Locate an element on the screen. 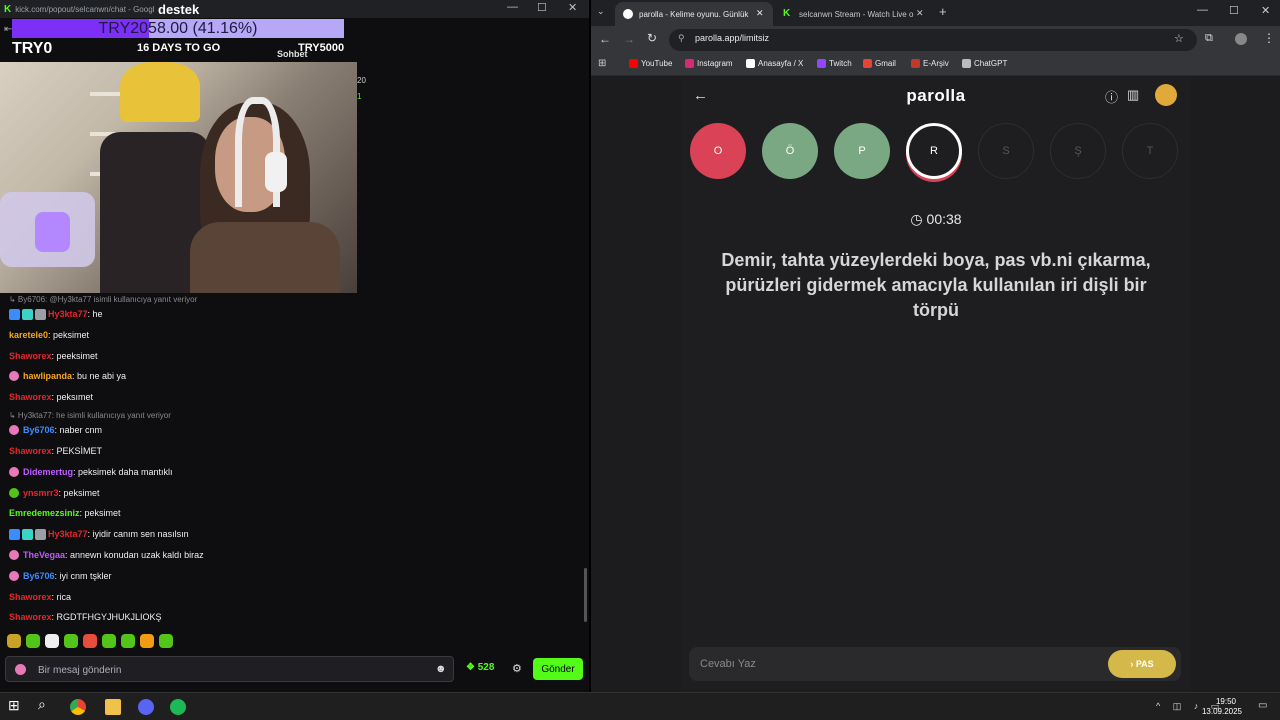 The height and width of the screenshot is (720, 1280). extensions-icon: ⧉ is located at coordinates (1209, 38).